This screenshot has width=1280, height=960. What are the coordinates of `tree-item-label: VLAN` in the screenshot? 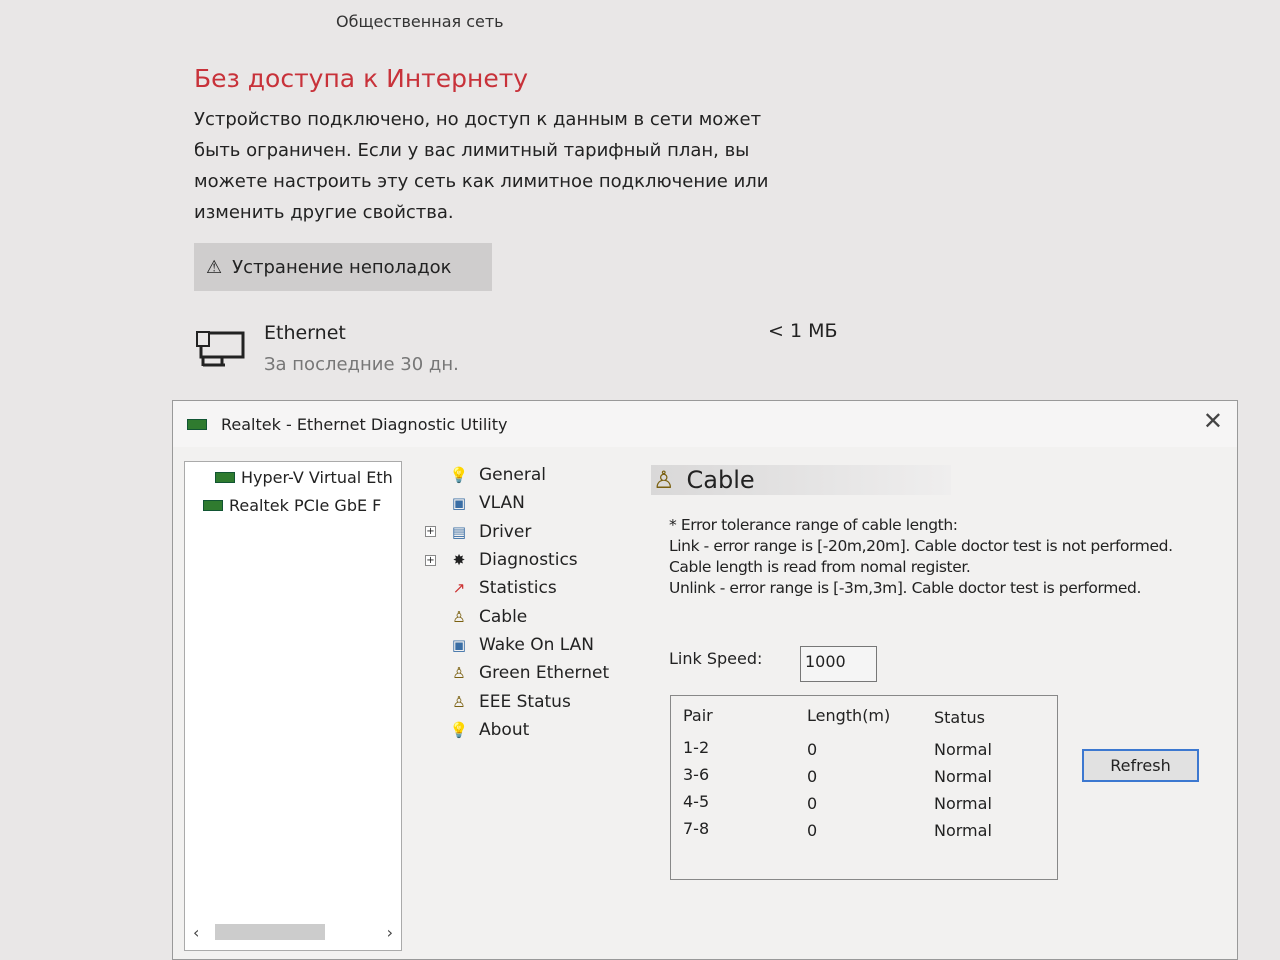 It's located at (502, 503).